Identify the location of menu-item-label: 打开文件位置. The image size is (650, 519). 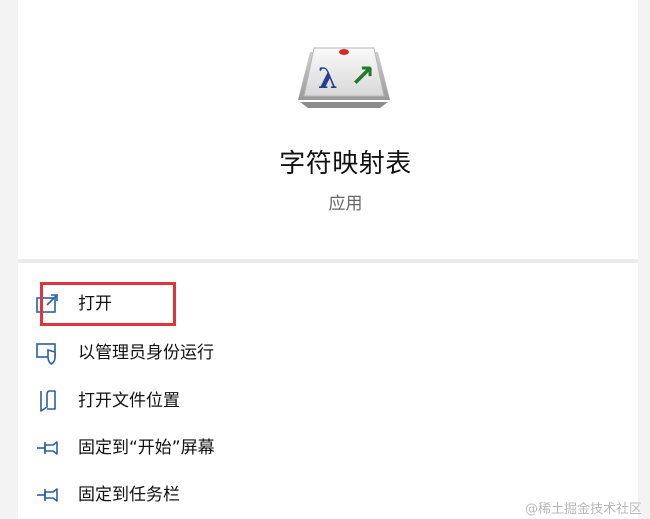
(129, 401).